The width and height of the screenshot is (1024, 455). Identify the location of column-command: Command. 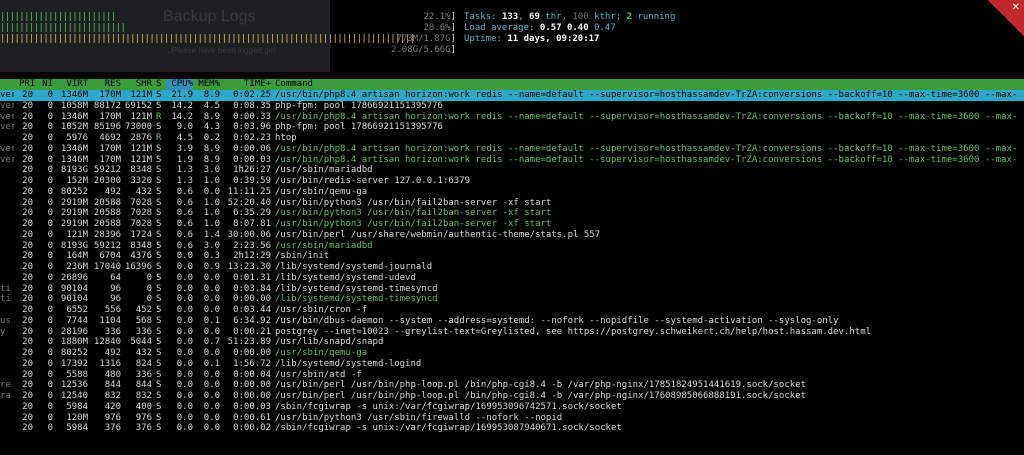
(294, 84).